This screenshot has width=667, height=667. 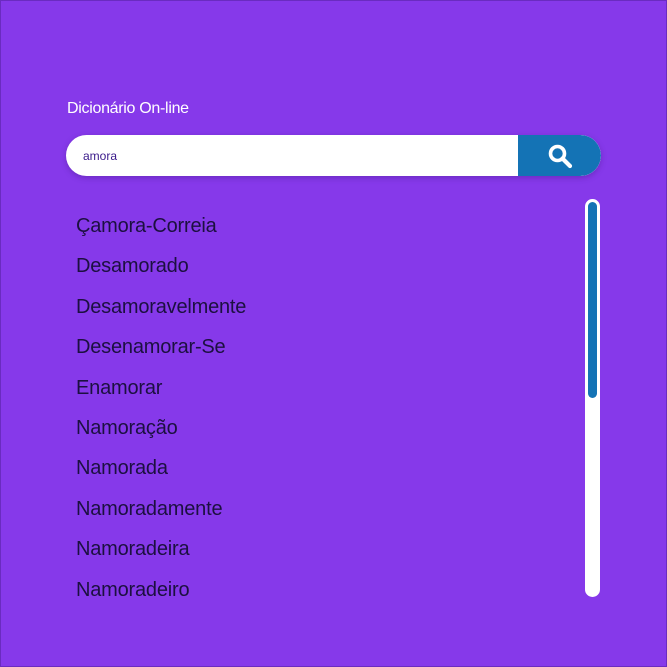 What do you see at coordinates (316, 427) in the screenshot?
I see `list-item: Namoração` at bounding box center [316, 427].